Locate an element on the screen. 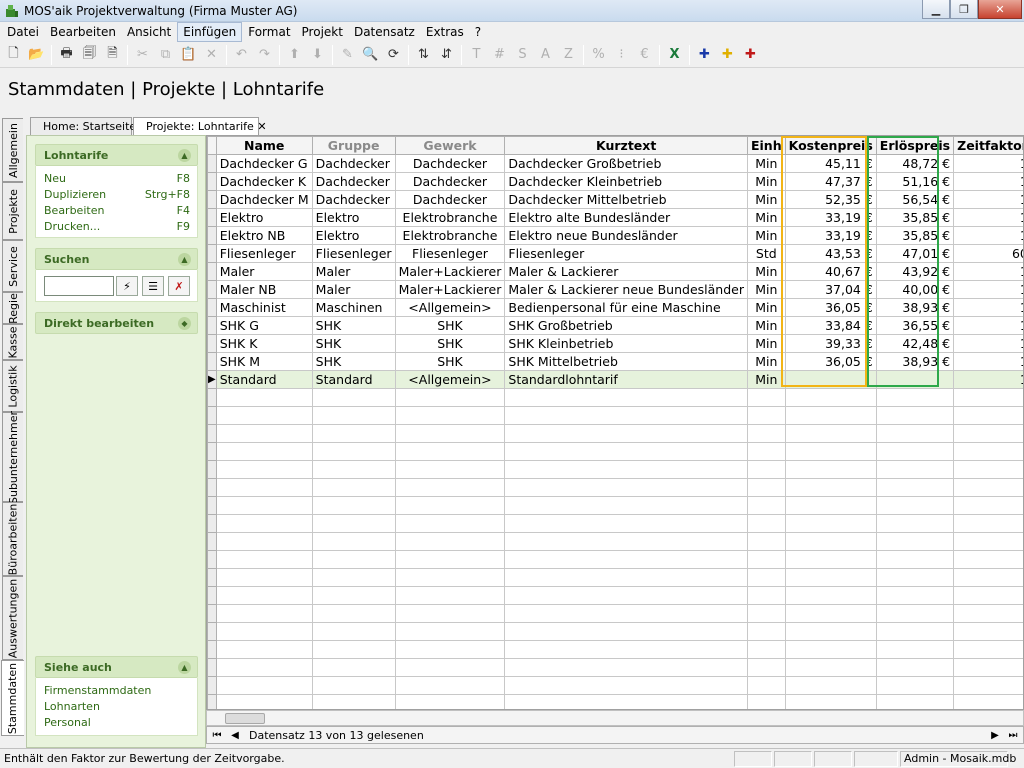 This screenshot has width=1024, height=768. menu-ansicht: Ansicht is located at coordinates (149, 32).